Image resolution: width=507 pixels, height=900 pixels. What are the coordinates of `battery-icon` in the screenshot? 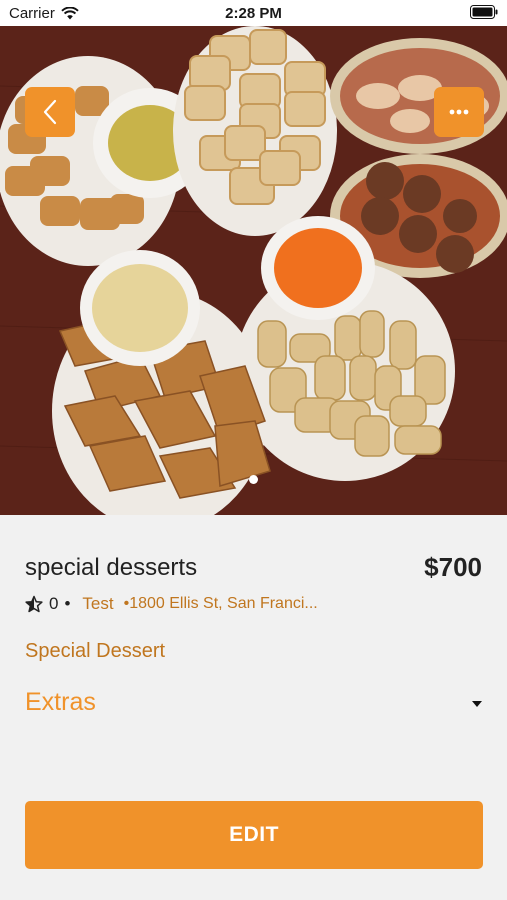 It's located at (484, 14).